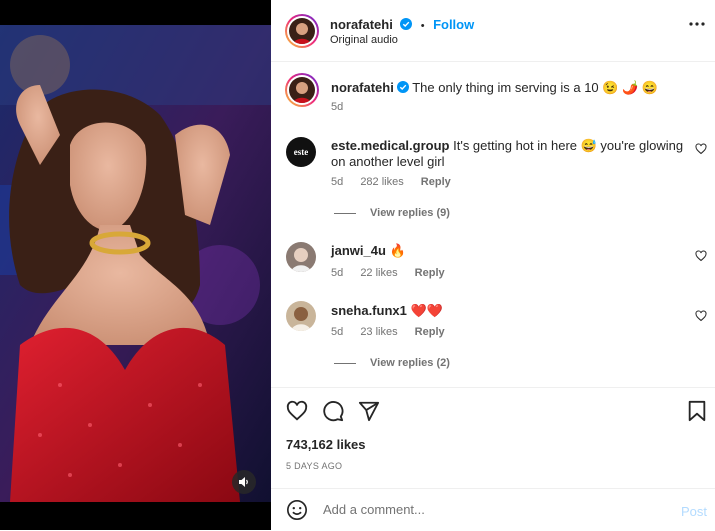  Describe the element at coordinates (453, 24) in the screenshot. I see `follow-button: Follow` at that location.